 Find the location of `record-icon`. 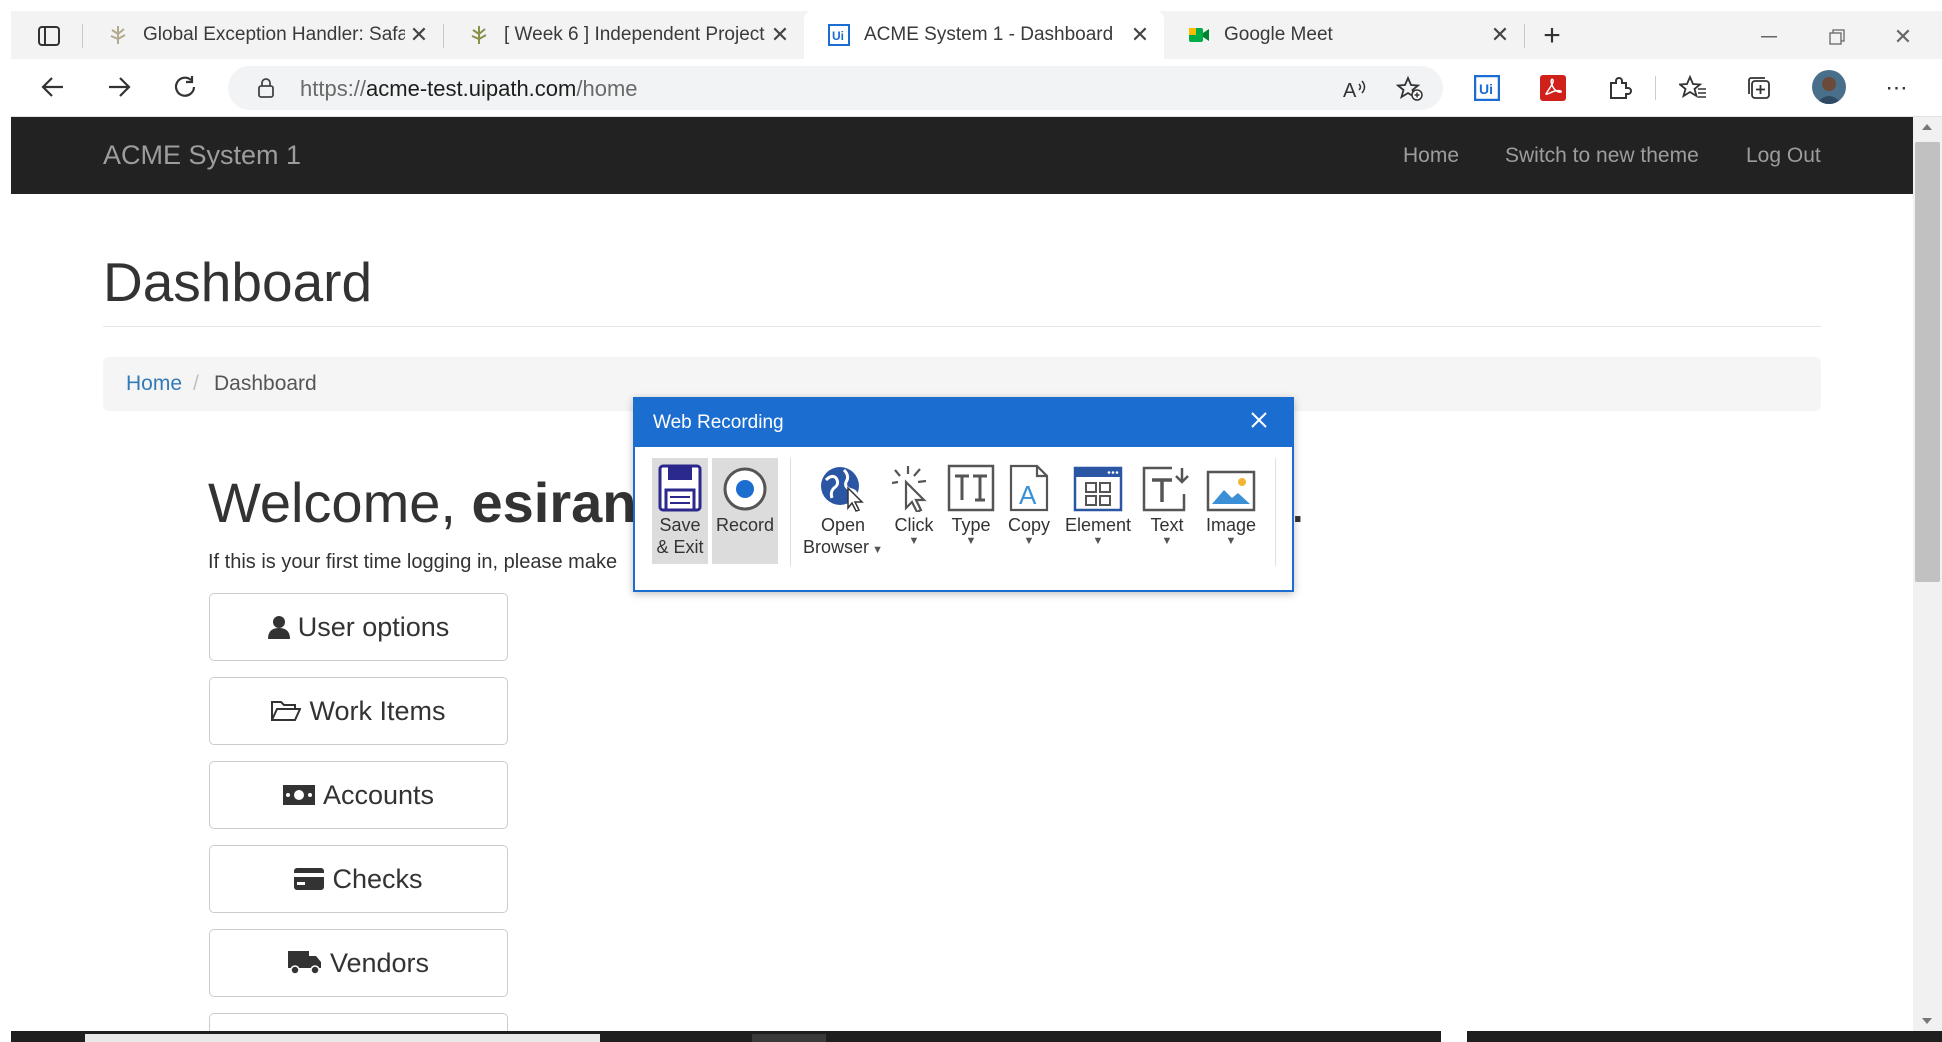

record-icon is located at coordinates (745, 485).